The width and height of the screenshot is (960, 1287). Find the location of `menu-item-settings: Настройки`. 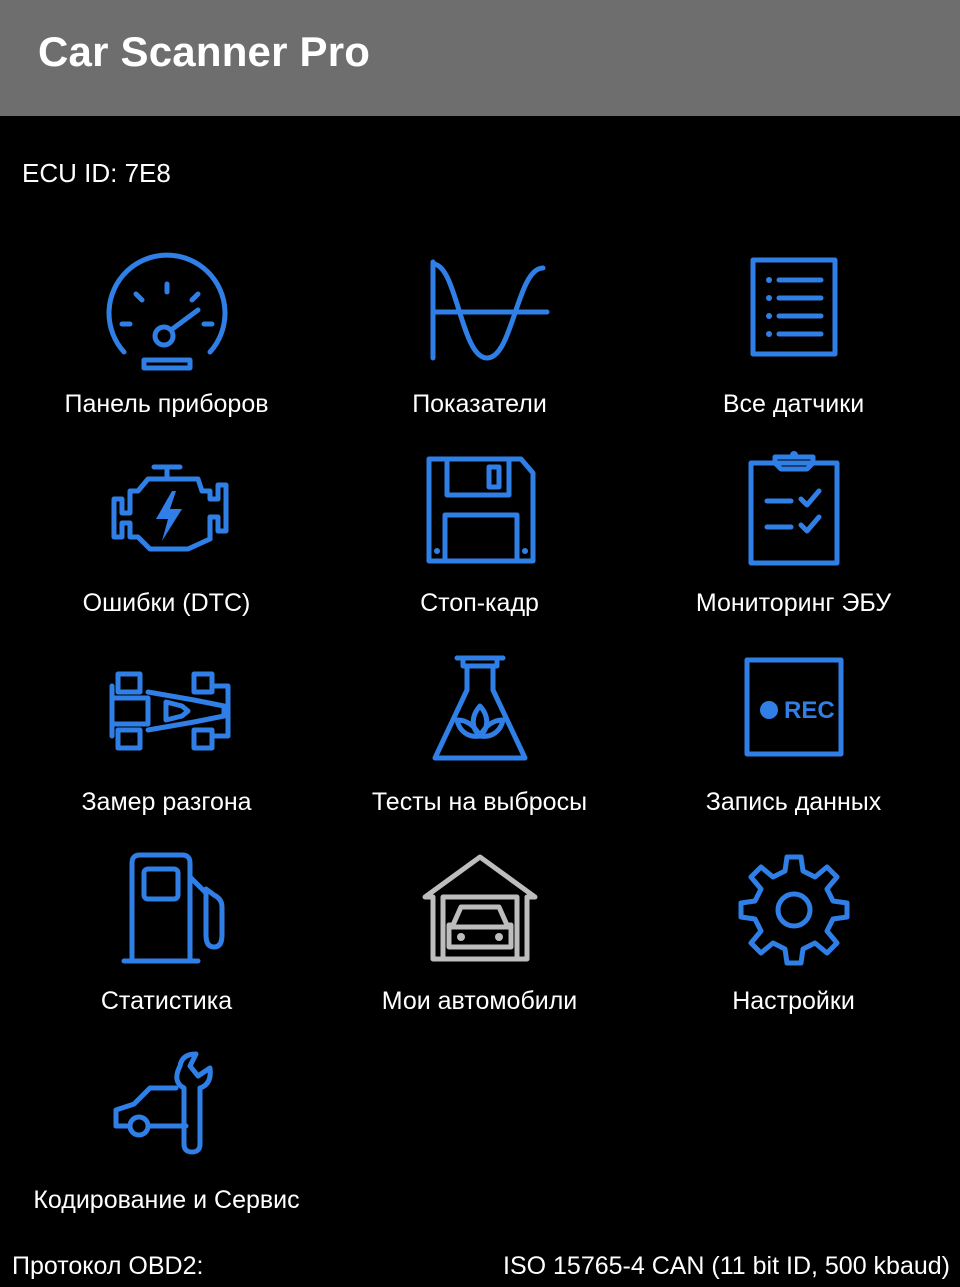

menu-item-settings: Настройки is located at coordinates (793, 936).